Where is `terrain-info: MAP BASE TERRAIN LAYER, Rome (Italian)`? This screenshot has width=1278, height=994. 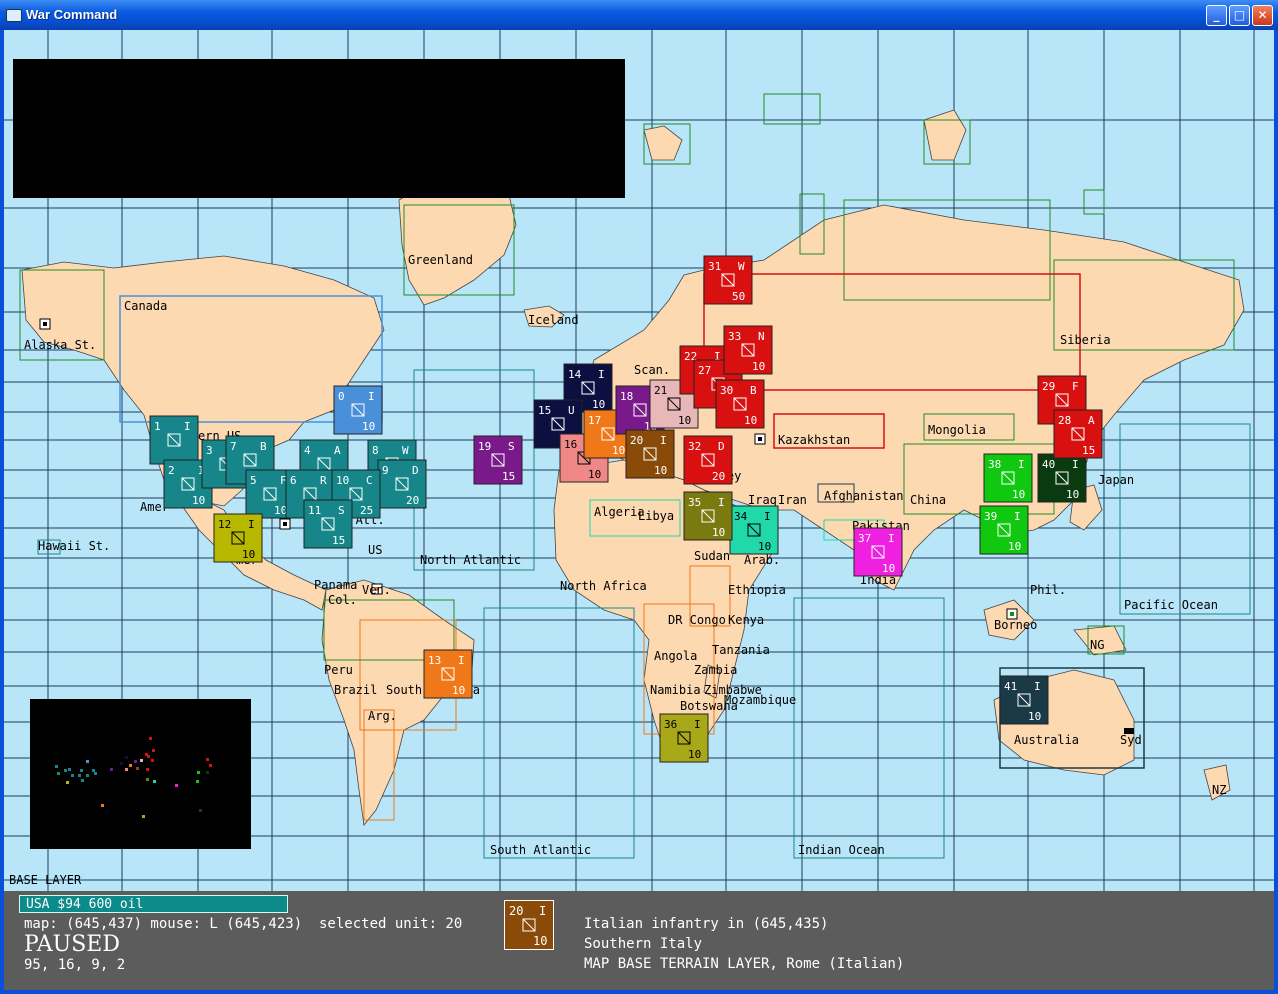
terrain-info: MAP BASE TERRAIN LAYER, Rome (Italian) is located at coordinates (744, 964).